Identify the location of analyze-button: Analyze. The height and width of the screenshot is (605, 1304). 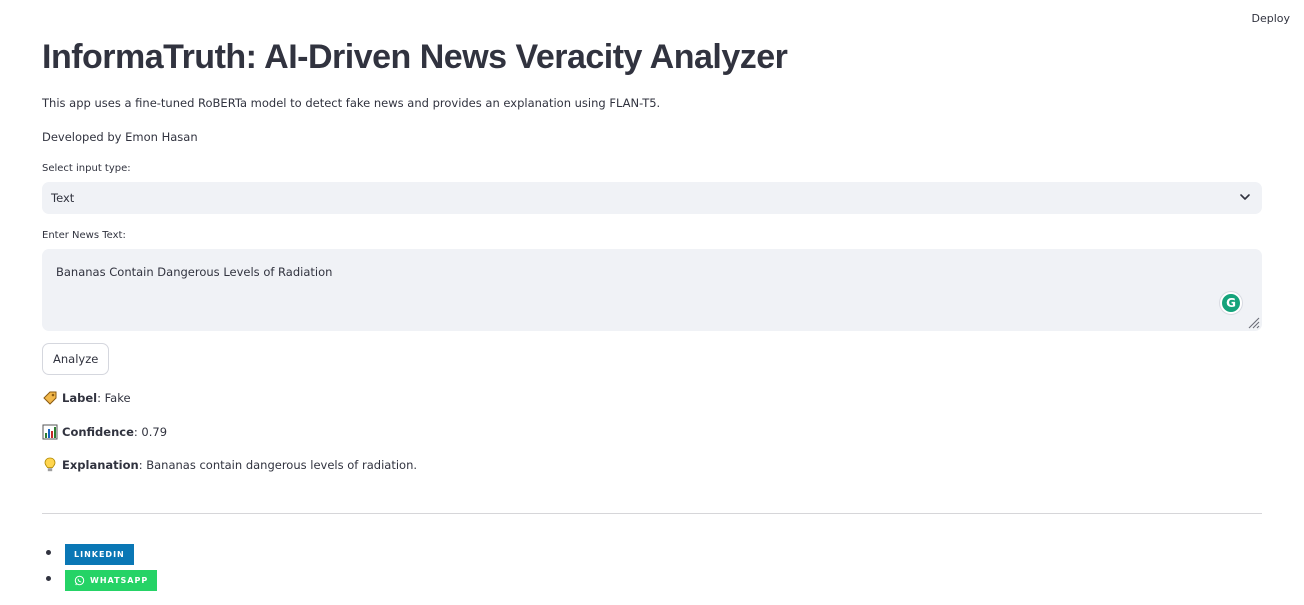
(76, 359).